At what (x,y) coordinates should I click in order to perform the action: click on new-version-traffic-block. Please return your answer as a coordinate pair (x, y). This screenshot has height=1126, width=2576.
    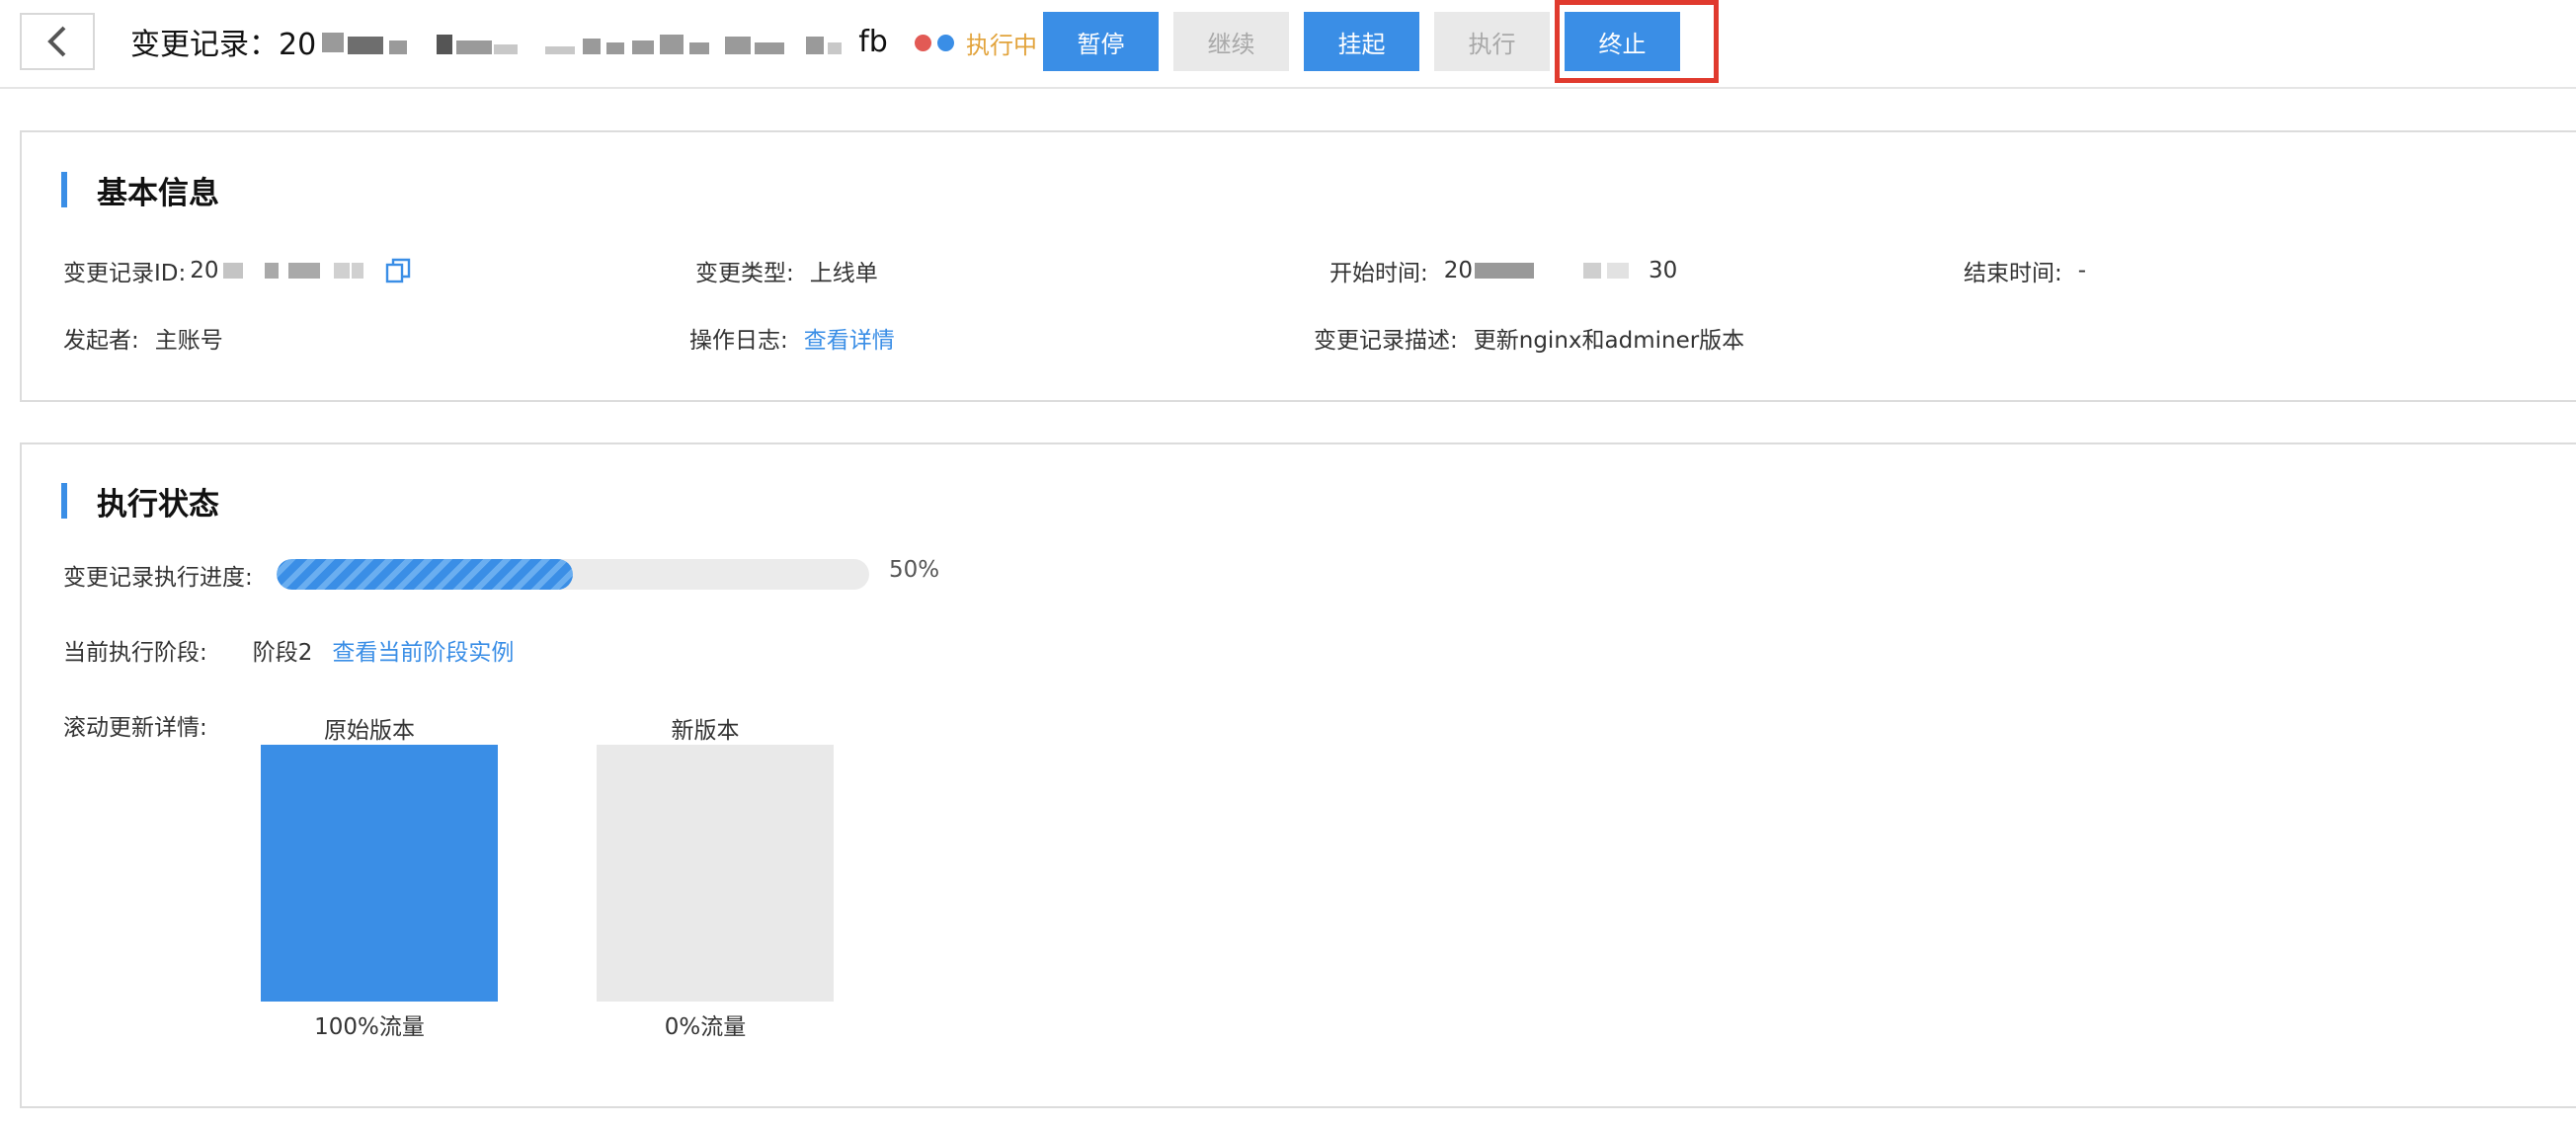
    Looking at the image, I should click on (715, 873).